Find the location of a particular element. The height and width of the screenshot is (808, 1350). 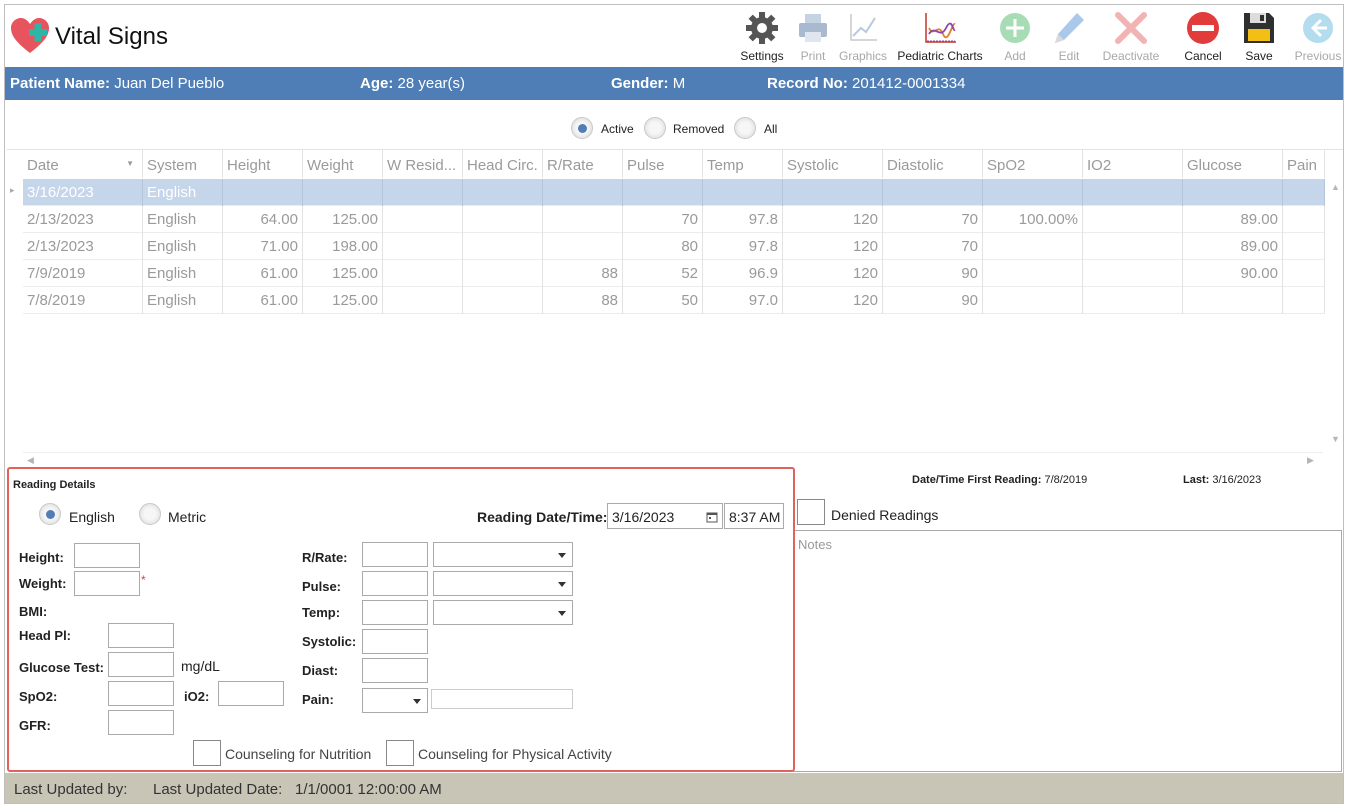

counseling-activity-checkbox is located at coordinates (400, 753).